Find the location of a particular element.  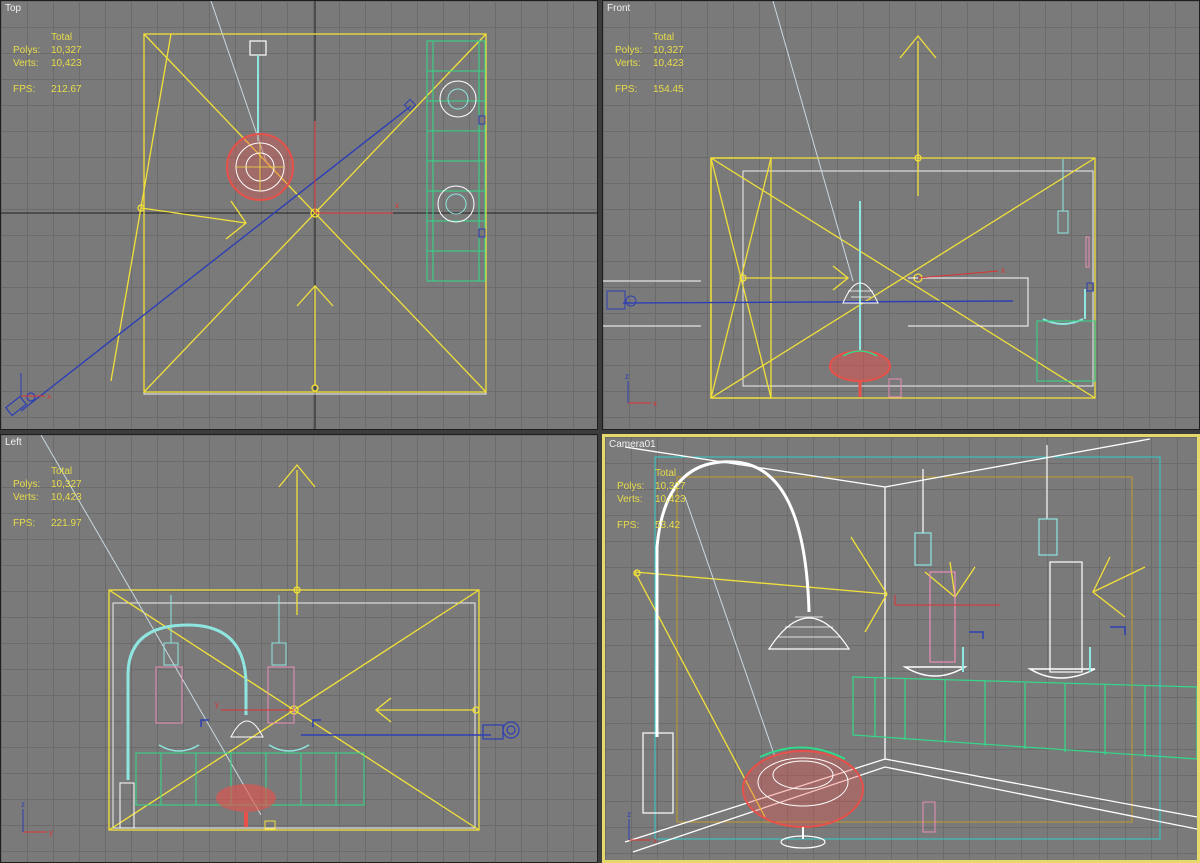

viewport-label: Front is located at coordinates (618, 8).